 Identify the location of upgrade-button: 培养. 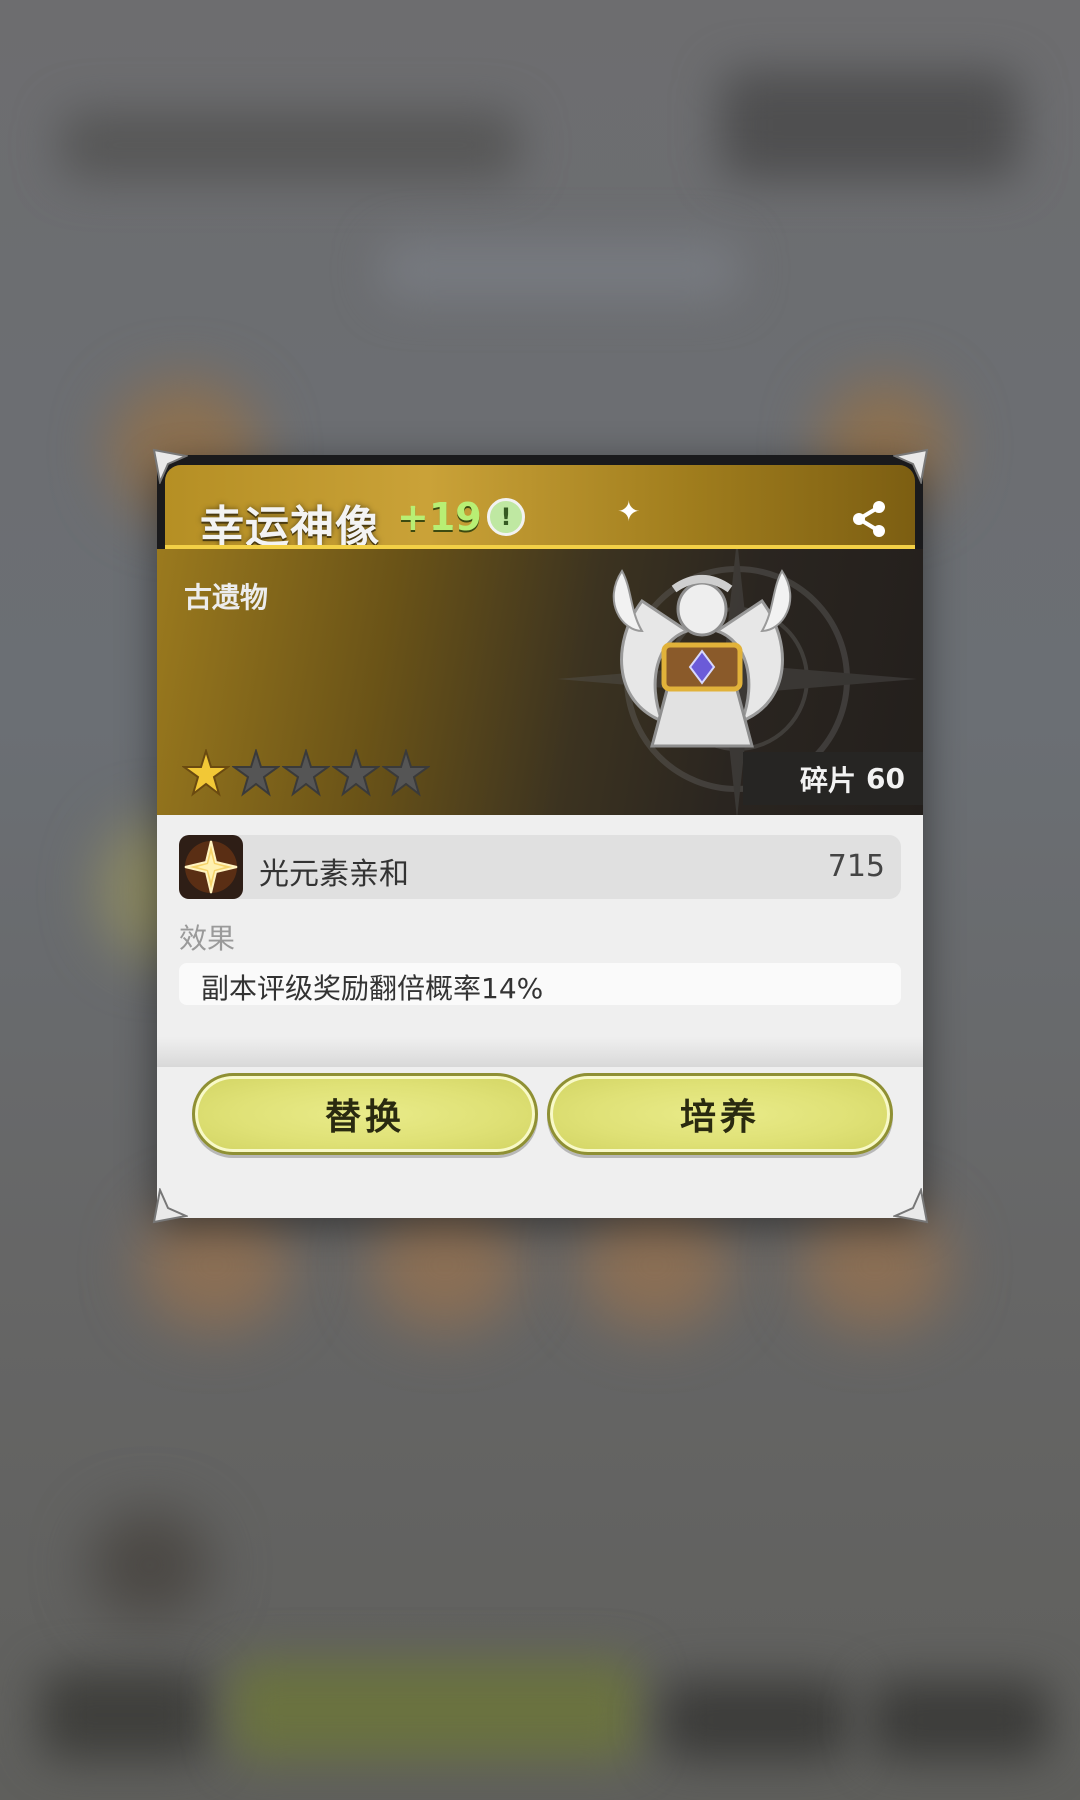
(720, 1114).